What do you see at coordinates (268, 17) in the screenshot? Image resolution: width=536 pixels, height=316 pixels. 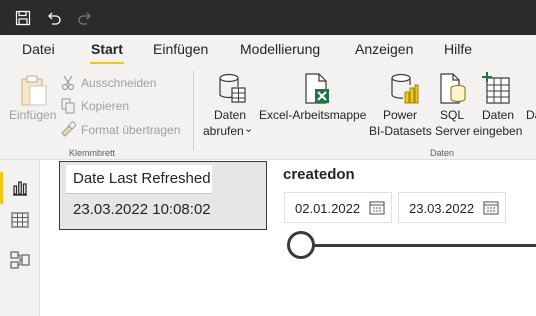 I see `title-bar` at bounding box center [268, 17].